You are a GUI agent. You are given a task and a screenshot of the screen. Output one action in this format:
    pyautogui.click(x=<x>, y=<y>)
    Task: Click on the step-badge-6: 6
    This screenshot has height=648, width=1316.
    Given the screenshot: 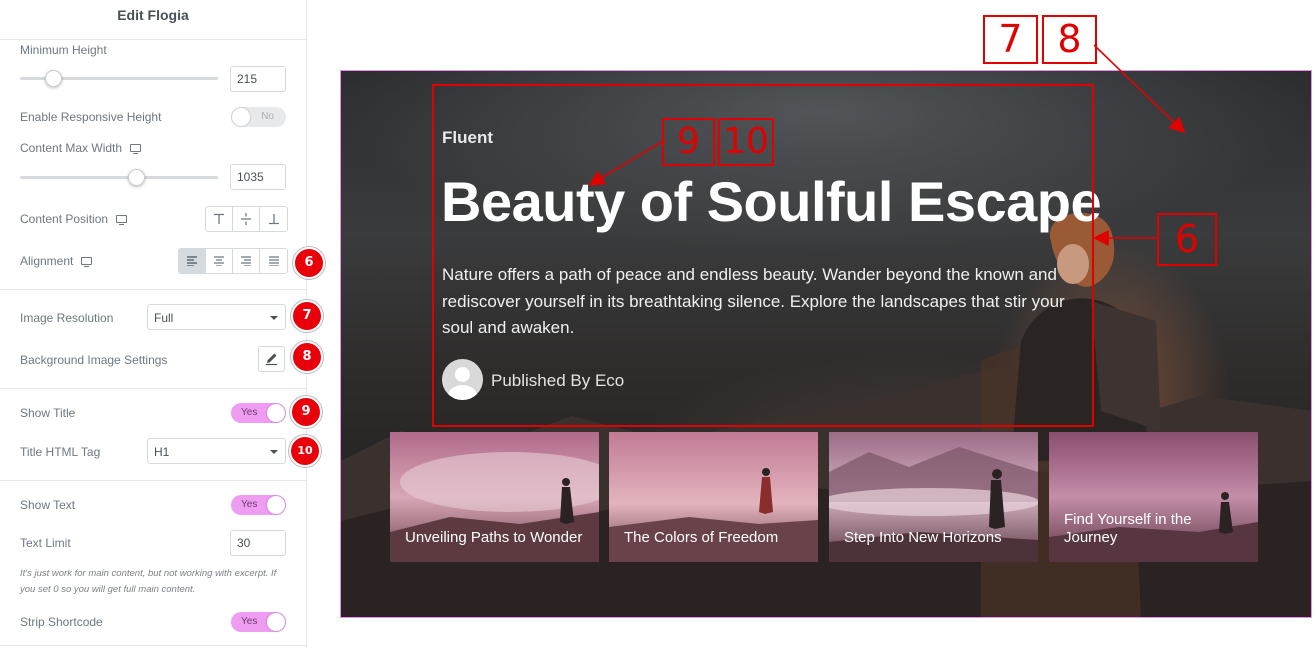 What is the action you would take?
    pyautogui.click(x=309, y=263)
    